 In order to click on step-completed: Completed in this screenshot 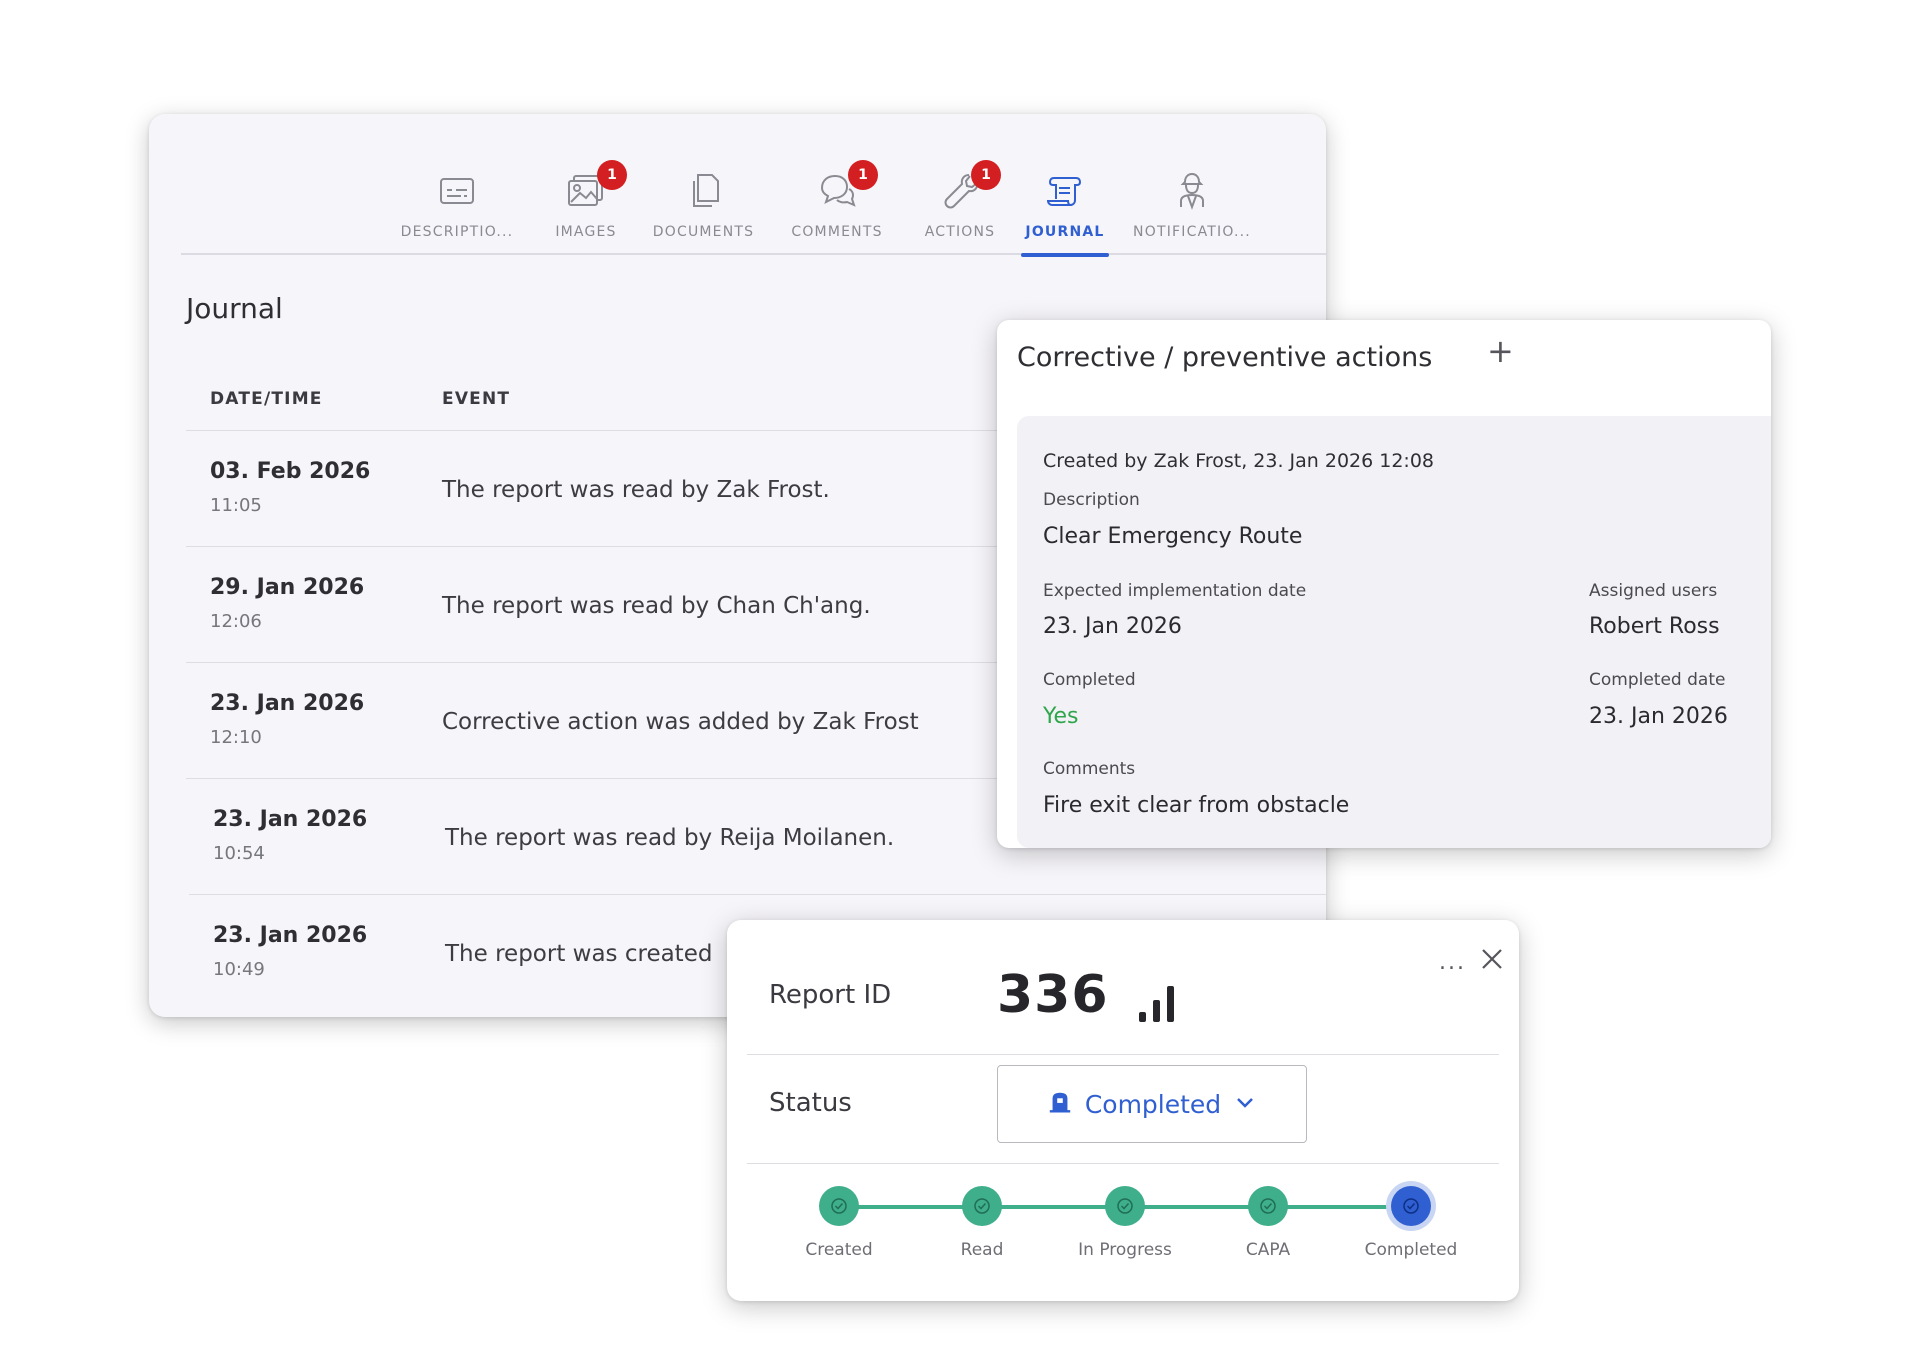, I will do `click(1411, 1223)`.